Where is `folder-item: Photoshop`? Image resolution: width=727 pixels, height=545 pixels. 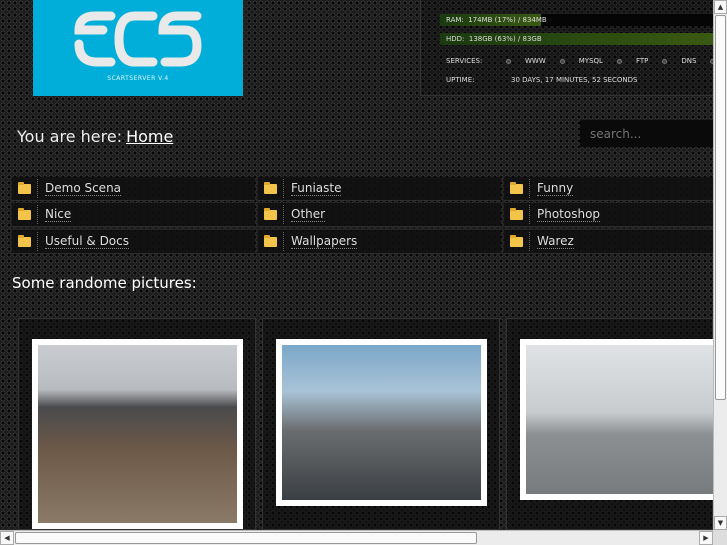 folder-item: Photoshop is located at coordinates (615, 215).